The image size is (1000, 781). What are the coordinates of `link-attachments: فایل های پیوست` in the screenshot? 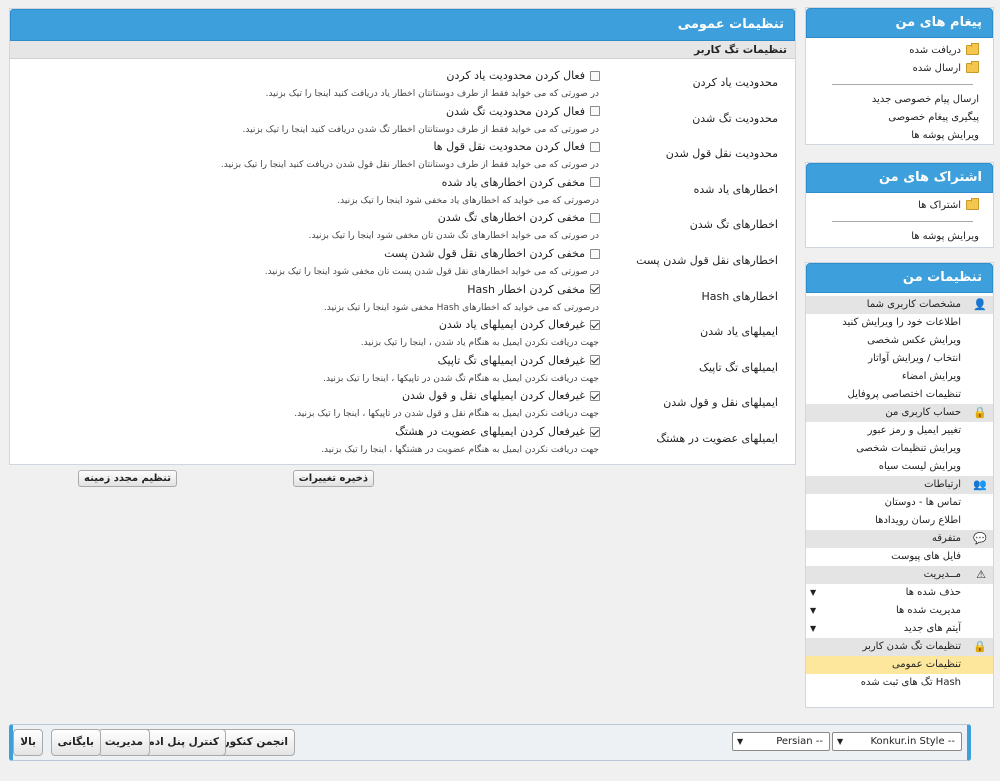 It's located at (899, 557).